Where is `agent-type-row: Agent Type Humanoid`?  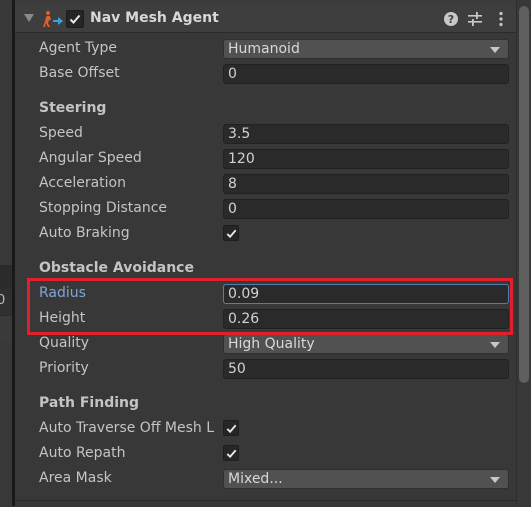 agent-type-row: Agent Type Humanoid is located at coordinates (265, 49).